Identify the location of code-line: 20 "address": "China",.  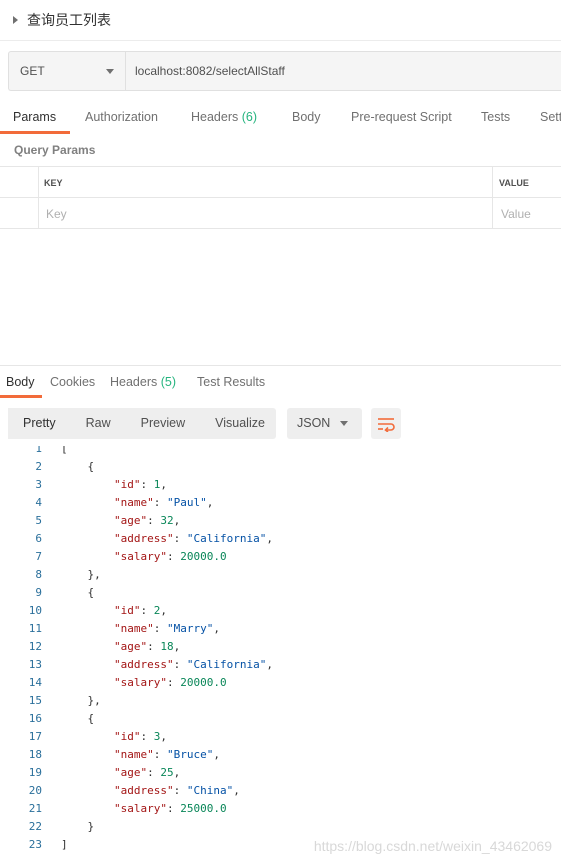
(280, 791).